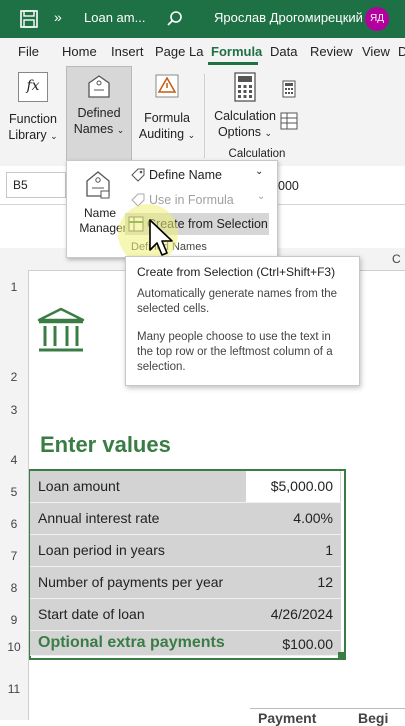 The height and width of the screenshot is (726, 405). What do you see at coordinates (329, 550) in the screenshot?
I see `cell-value: 1` at bounding box center [329, 550].